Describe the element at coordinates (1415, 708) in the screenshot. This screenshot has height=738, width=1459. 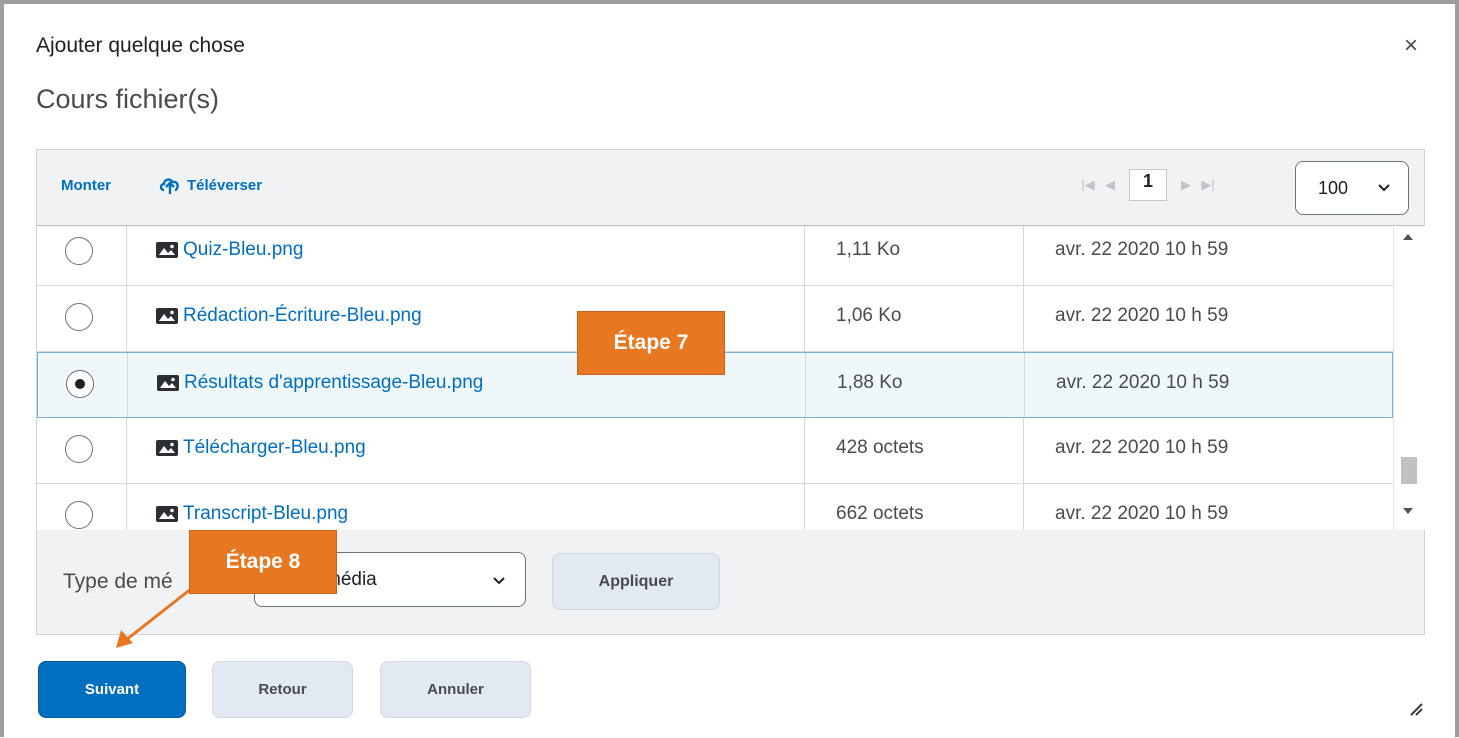
I see `resize-handle-icon` at that location.